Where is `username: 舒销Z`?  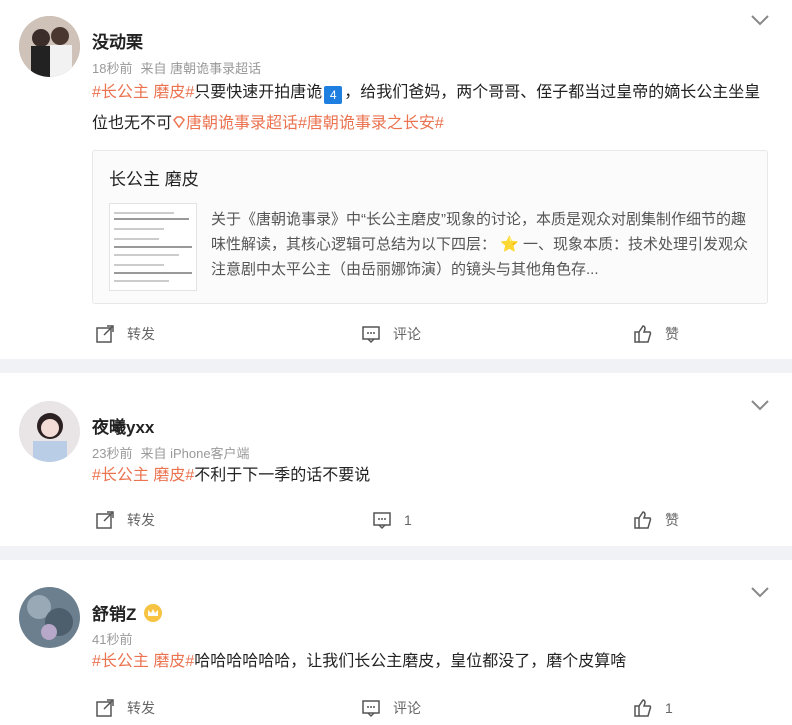 username: 舒销Z is located at coordinates (127, 612).